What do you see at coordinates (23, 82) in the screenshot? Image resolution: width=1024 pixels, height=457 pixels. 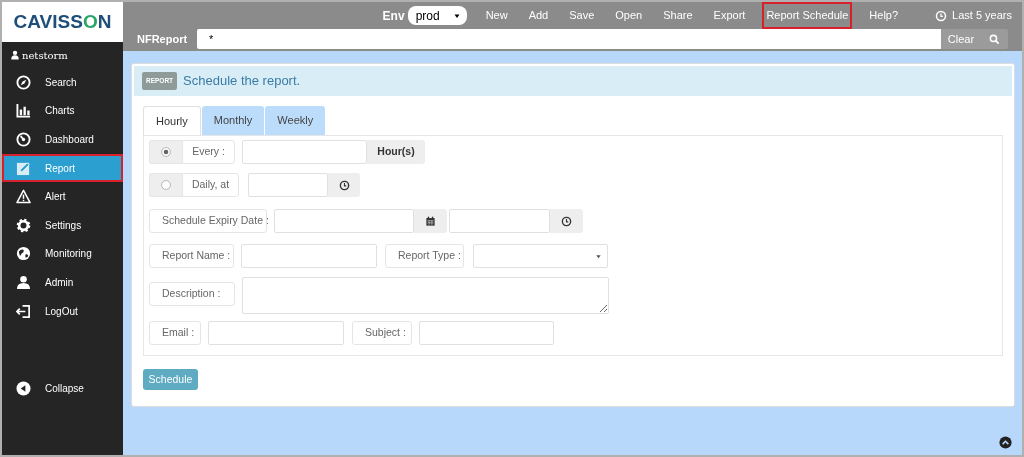 I see `compass-icon` at bounding box center [23, 82].